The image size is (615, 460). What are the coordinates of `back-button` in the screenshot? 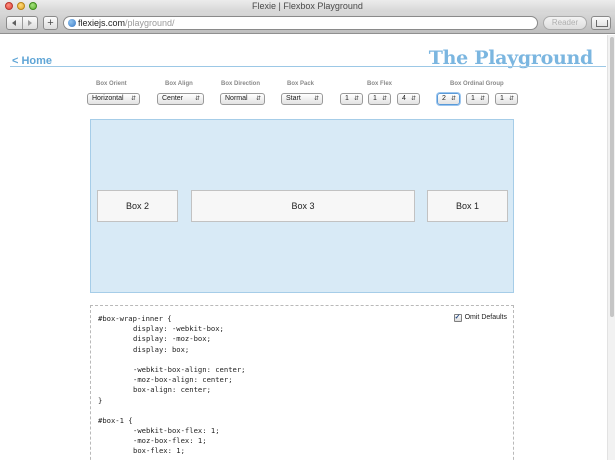 It's located at (14, 23).